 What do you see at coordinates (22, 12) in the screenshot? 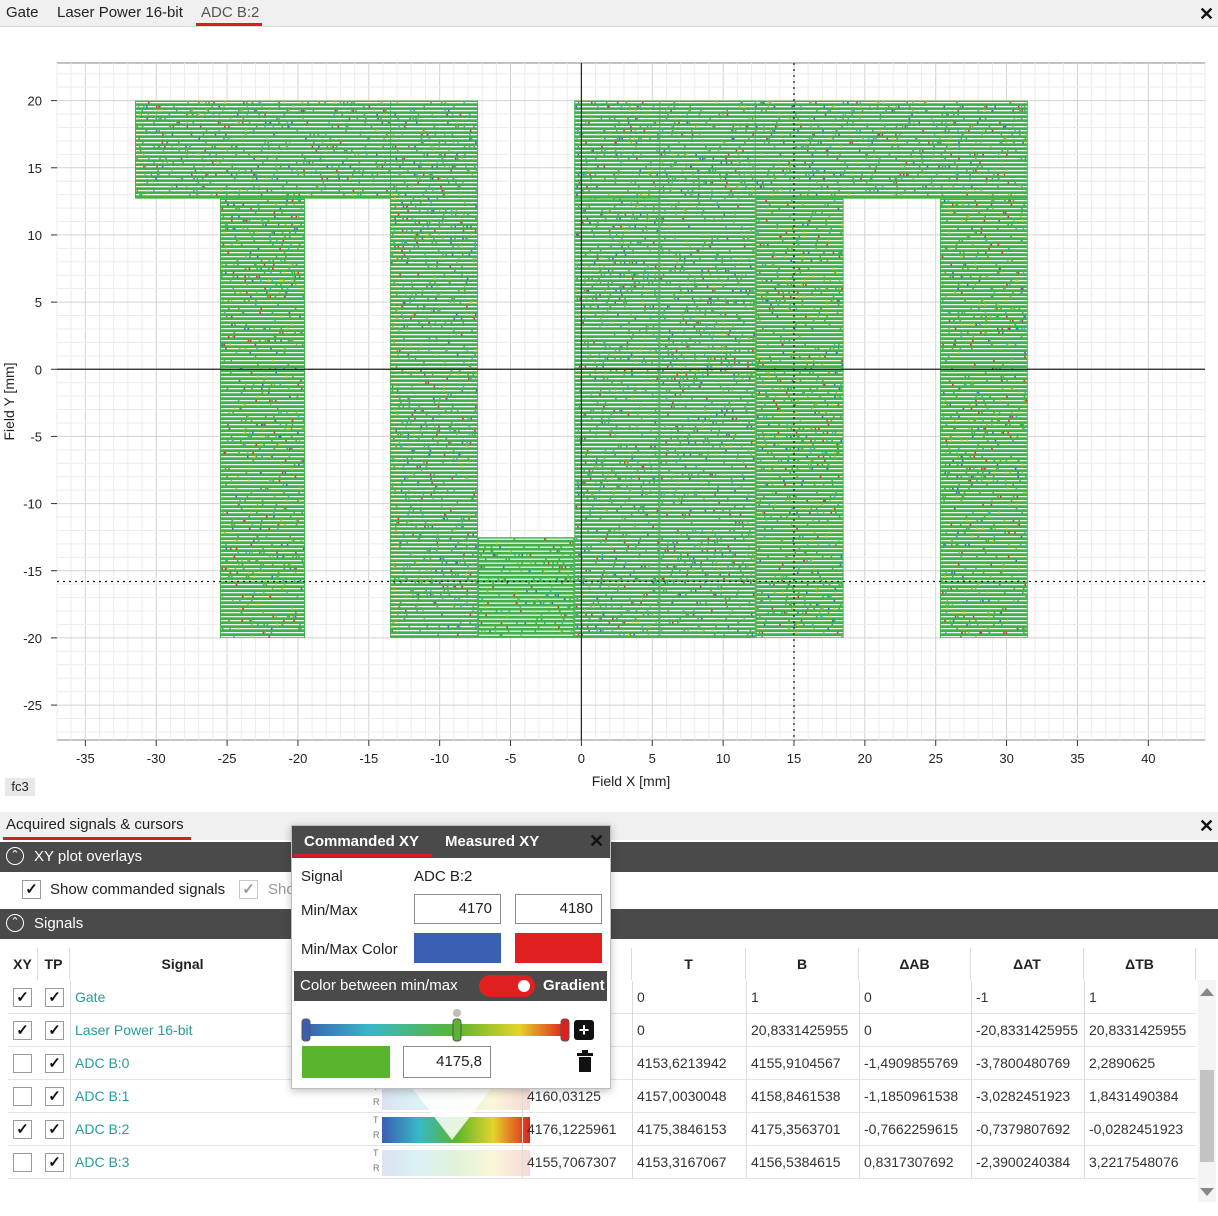
I see `tab-gate: Gate` at bounding box center [22, 12].